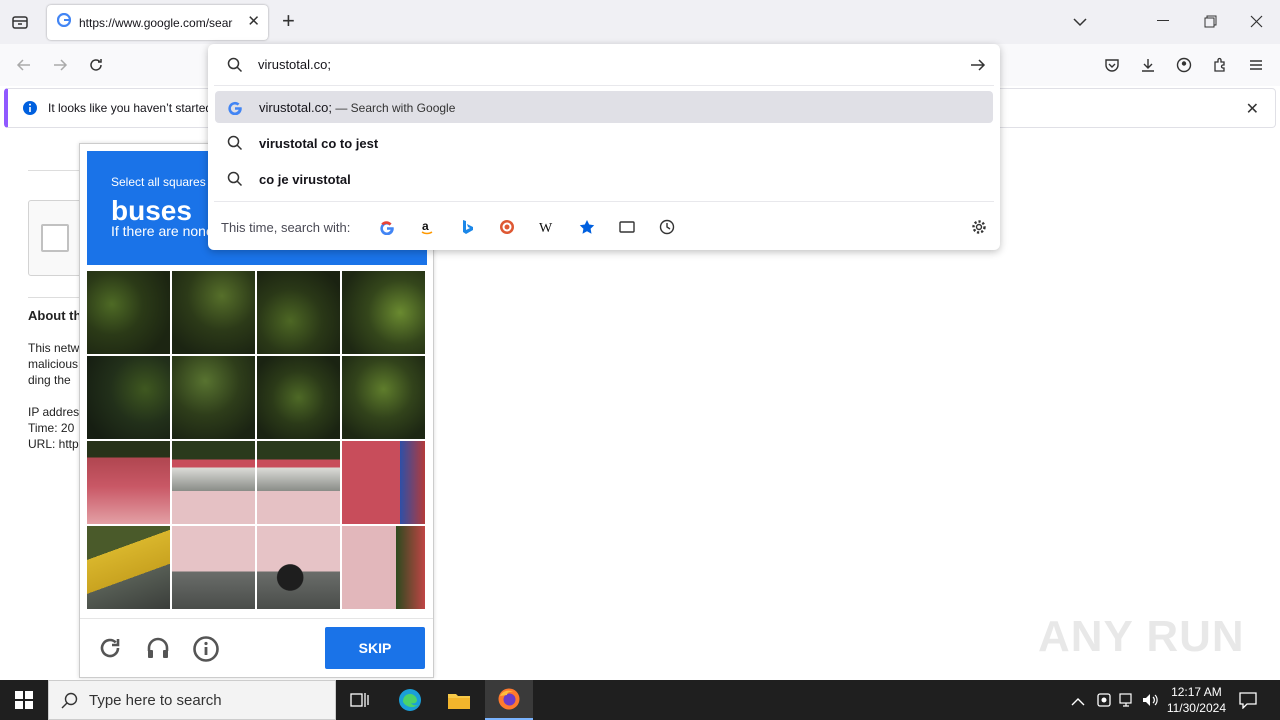 The image size is (1280, 720). Describe the element at coordinates (1104, 702) in the screenshot. I see `meet-now-icon` at that location.